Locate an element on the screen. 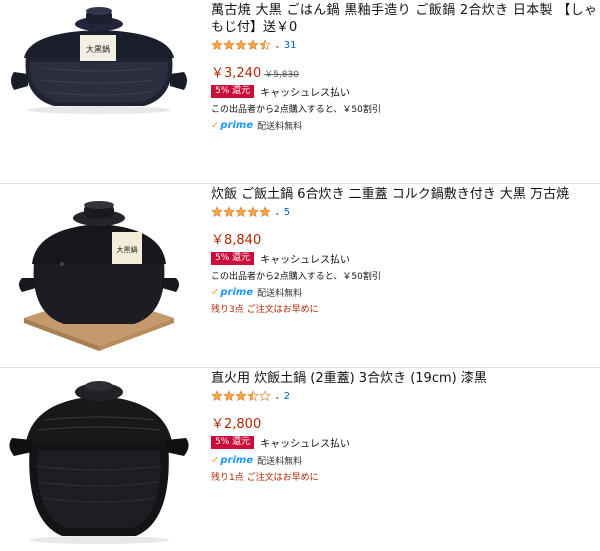  discount-note-1: この出品者から2点購入すると、￥50割引 is located at coordinates (296, 110).